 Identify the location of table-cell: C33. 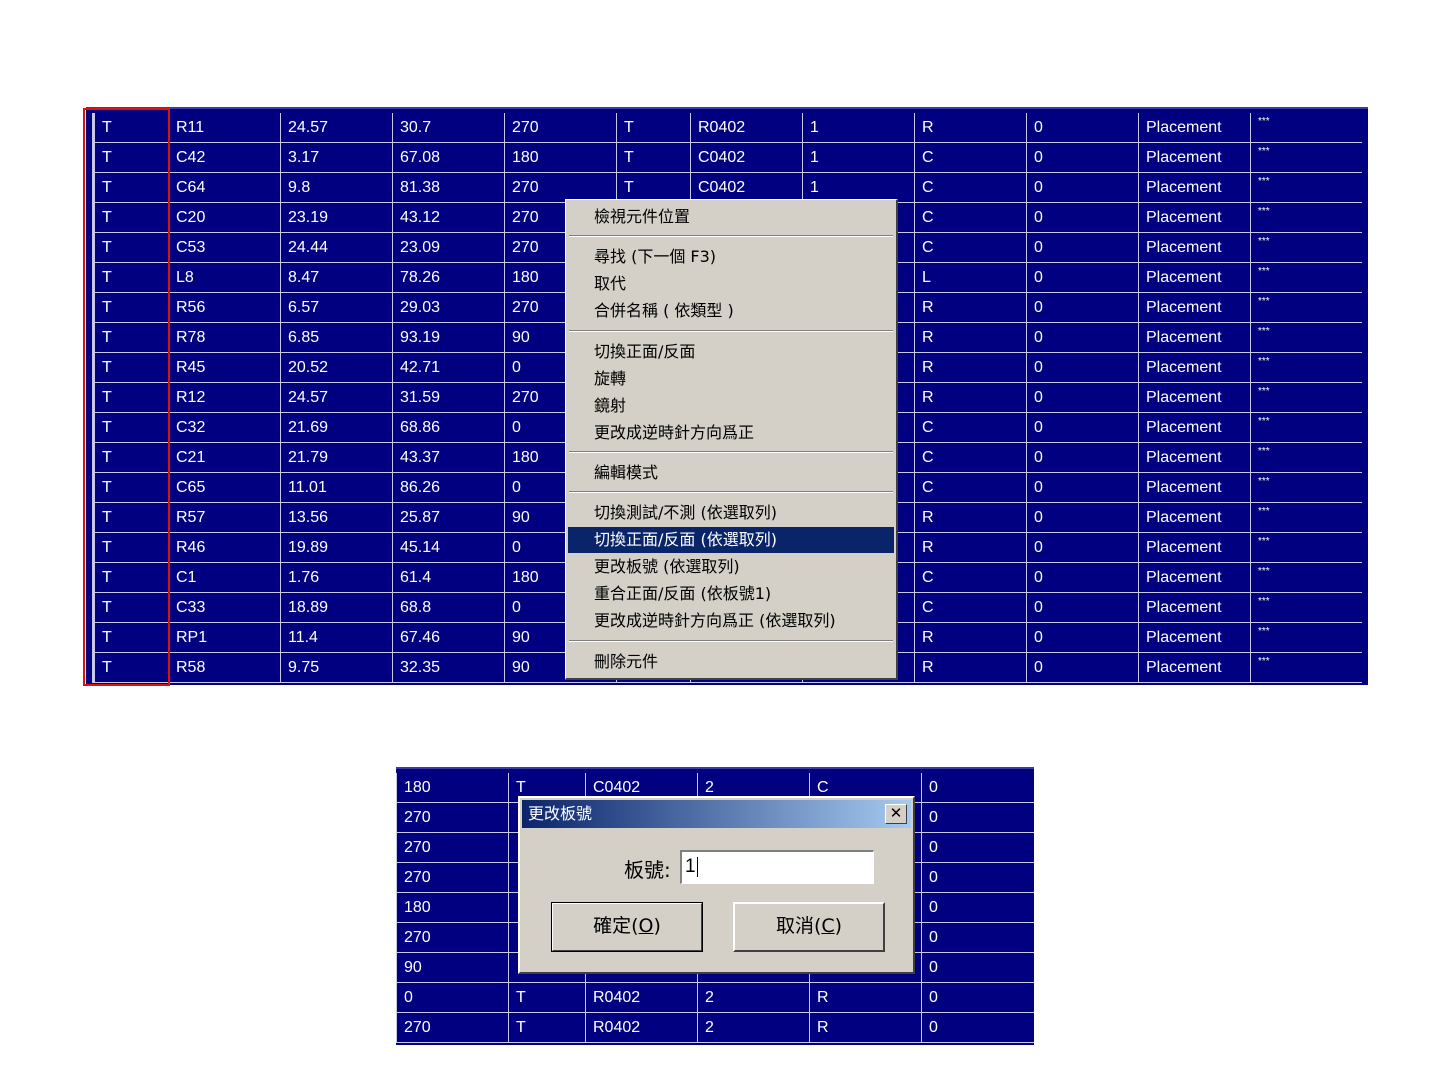
(224, 608).